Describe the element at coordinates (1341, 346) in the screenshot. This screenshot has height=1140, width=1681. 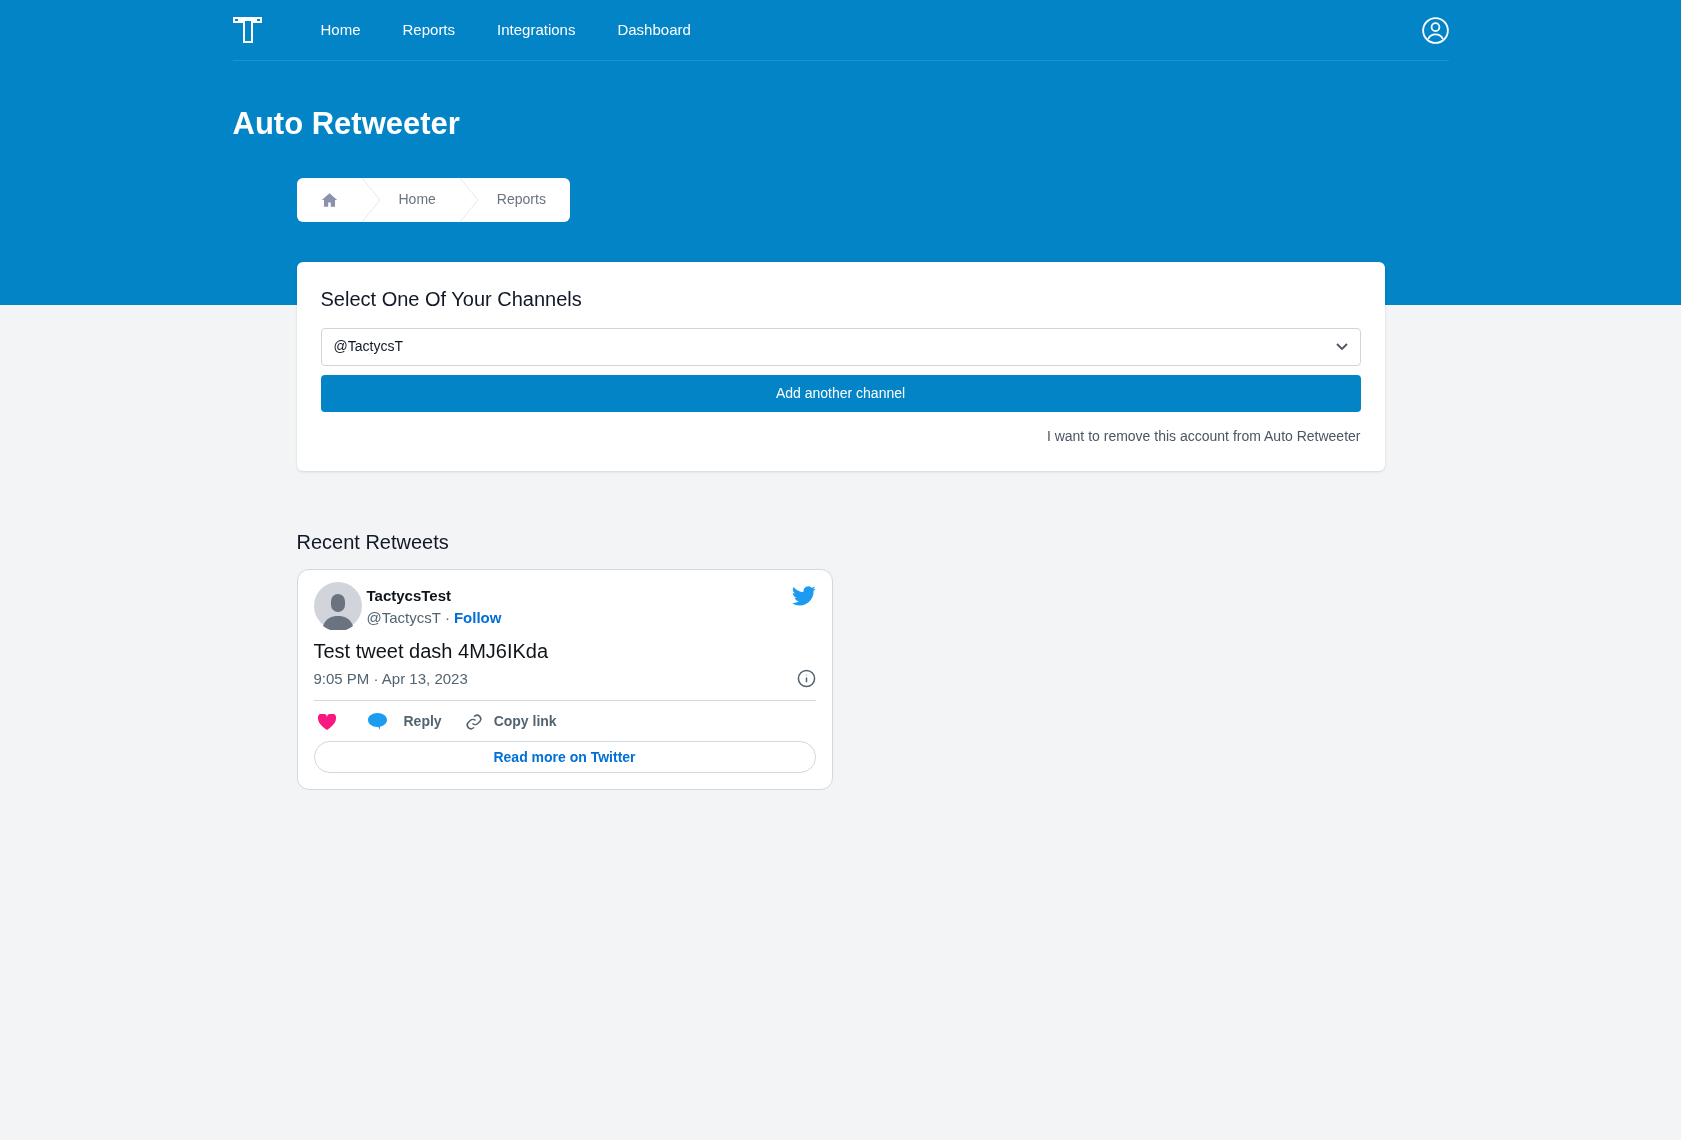
I see `chevron-down-icon` at that location.